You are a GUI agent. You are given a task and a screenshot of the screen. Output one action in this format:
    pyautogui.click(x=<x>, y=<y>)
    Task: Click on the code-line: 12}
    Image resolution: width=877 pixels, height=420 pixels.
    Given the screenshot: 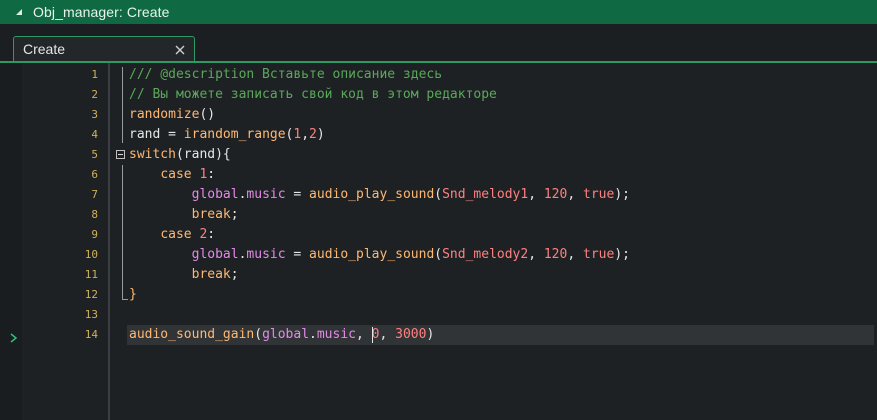 What is the action you would take?
    pyautogui.click(x=438, y=295)
    